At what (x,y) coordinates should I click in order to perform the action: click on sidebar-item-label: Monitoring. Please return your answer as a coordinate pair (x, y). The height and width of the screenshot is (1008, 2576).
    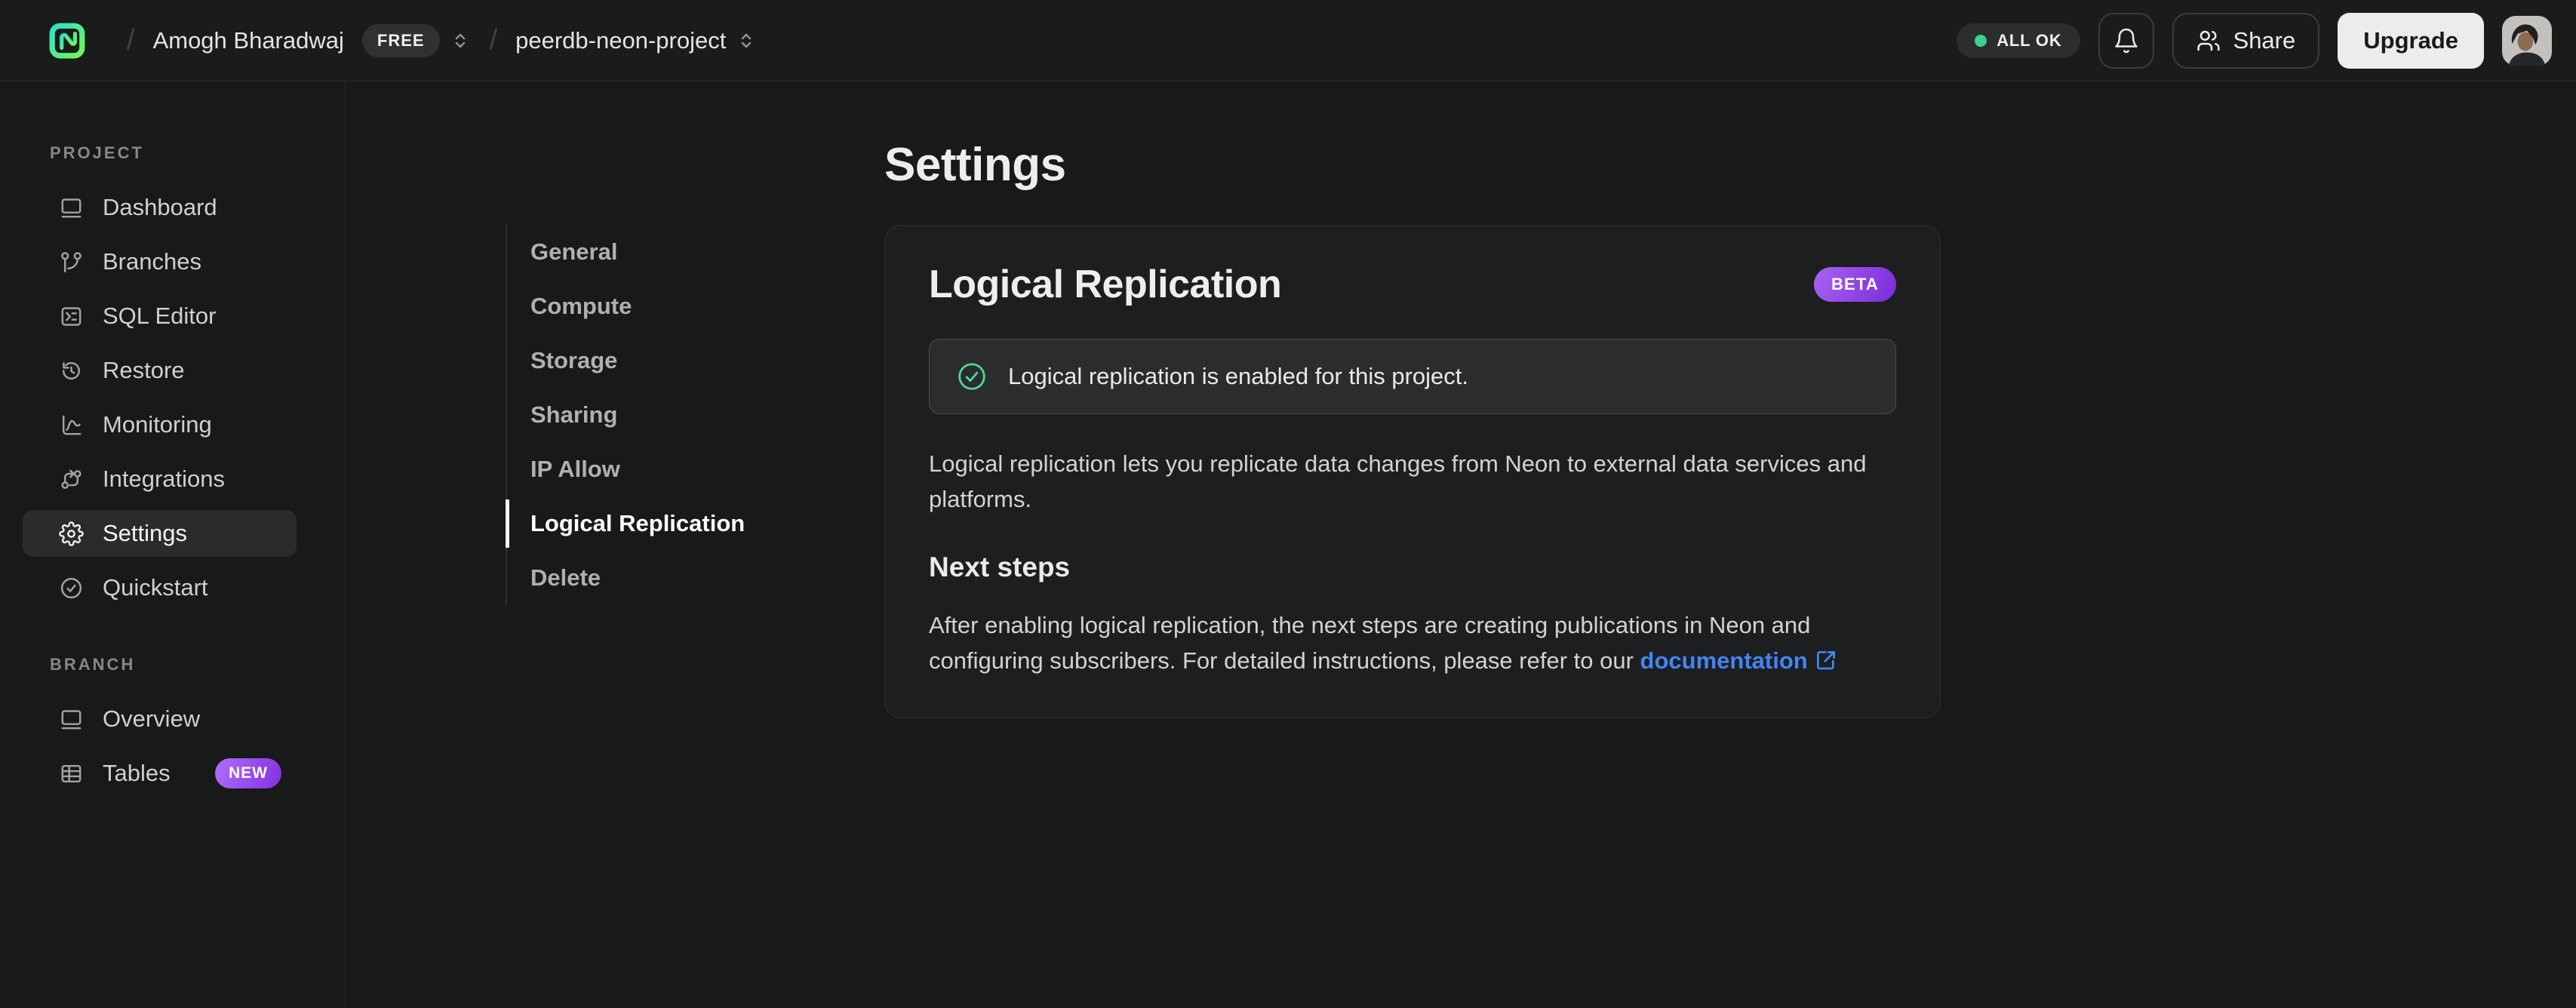
    Looking at the image, I should click on (157, 424).